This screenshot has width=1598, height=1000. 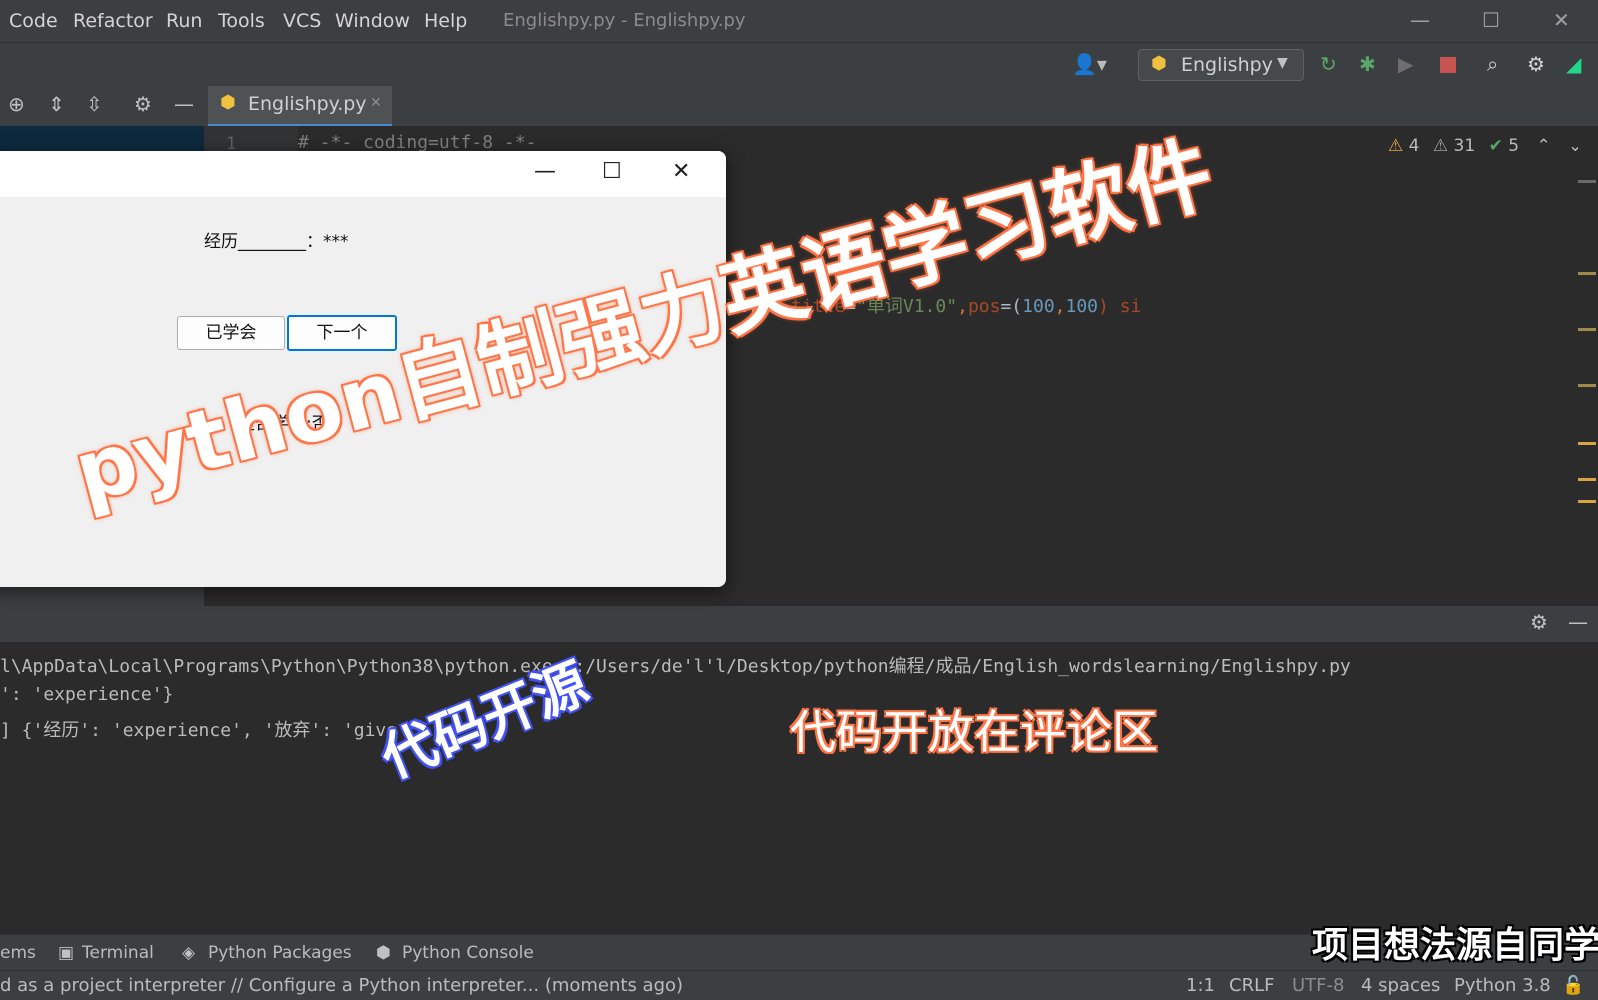 I want to click on weak-warning-icon: ⚠, so click(x=1440, y=146).